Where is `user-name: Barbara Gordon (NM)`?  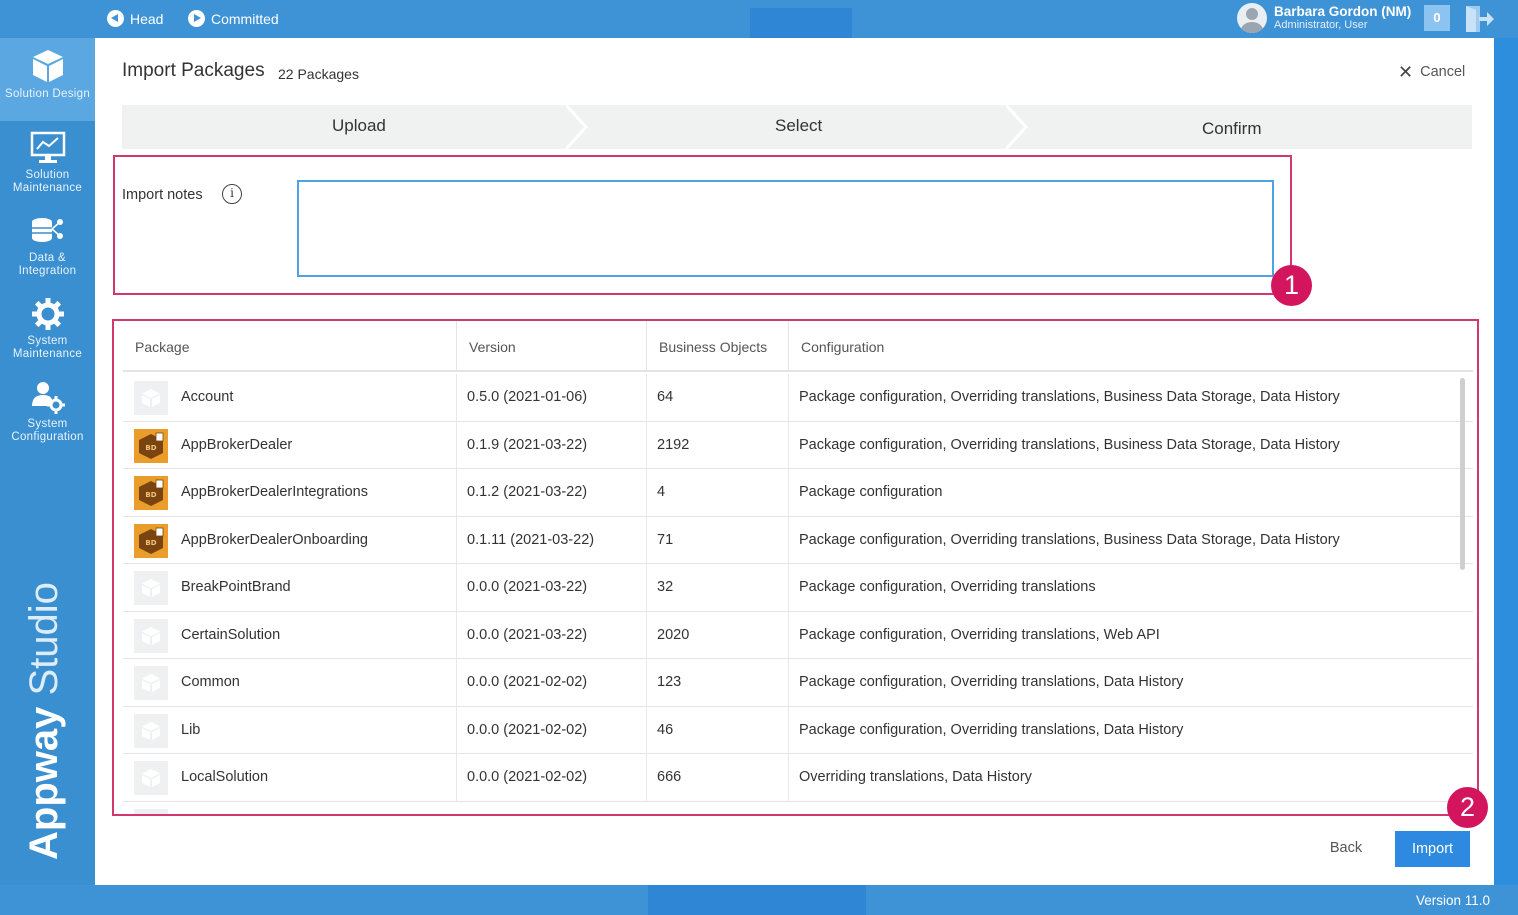 user-name: Barbara Gordon (NM) is located at coordinates (1342, 11).